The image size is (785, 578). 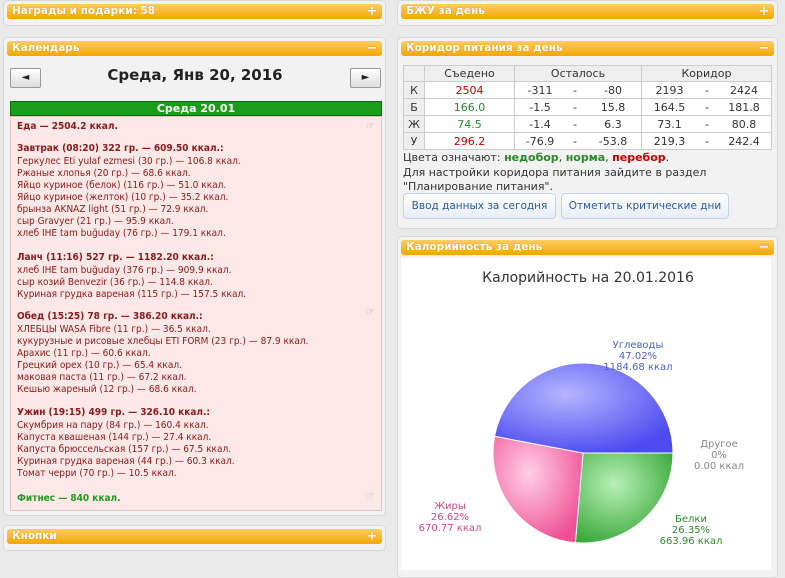 I want to click on awards-header: Награды и подарки: 58 +, so click(x=194, y=11).